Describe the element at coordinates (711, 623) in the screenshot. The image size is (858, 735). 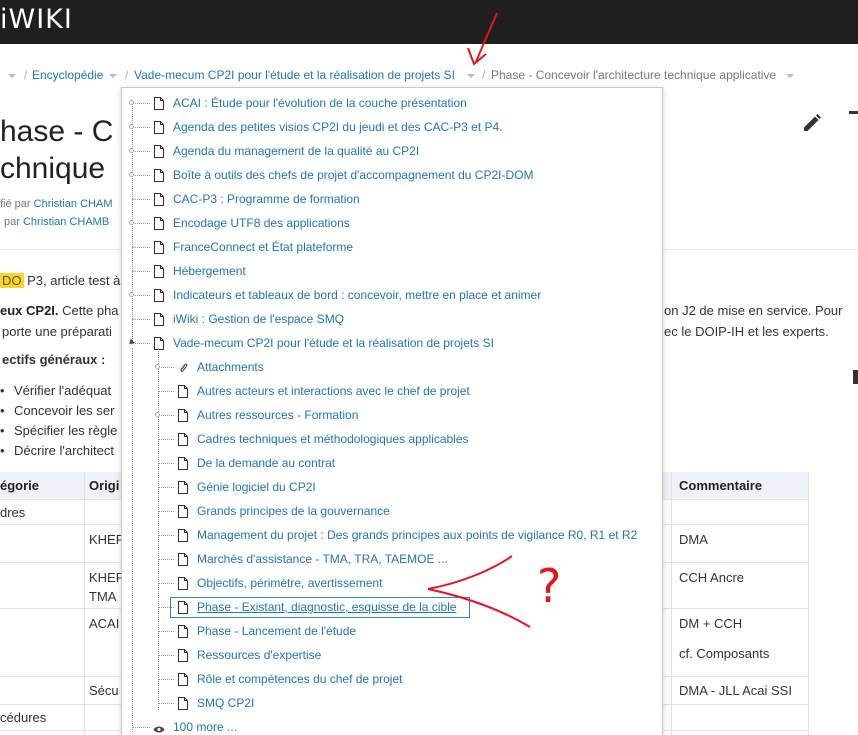
I see `table-cell: DM + CCH` at that location.